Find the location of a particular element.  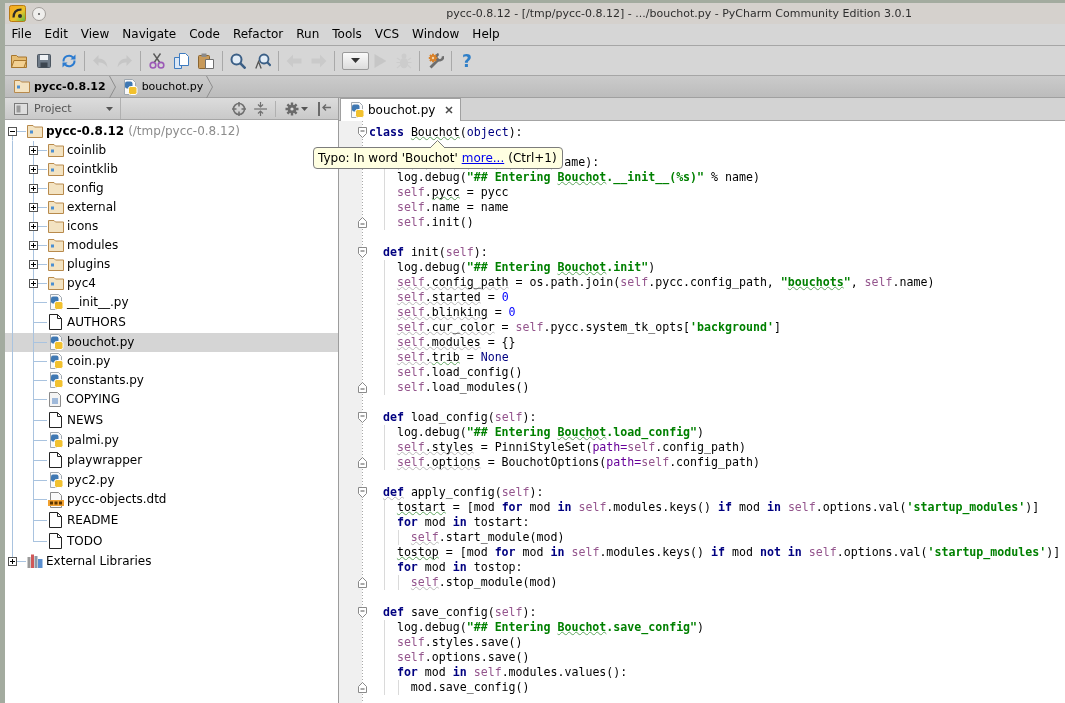

tree-item: external is located at coordinates (61, 207).